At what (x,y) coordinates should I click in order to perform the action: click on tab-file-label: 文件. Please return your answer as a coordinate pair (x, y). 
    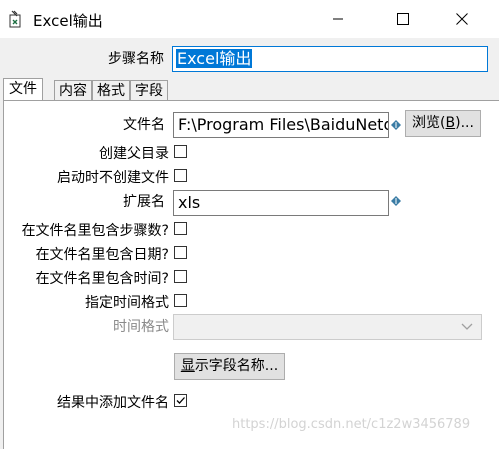
    Looking at the image, I should click on (23, 89).